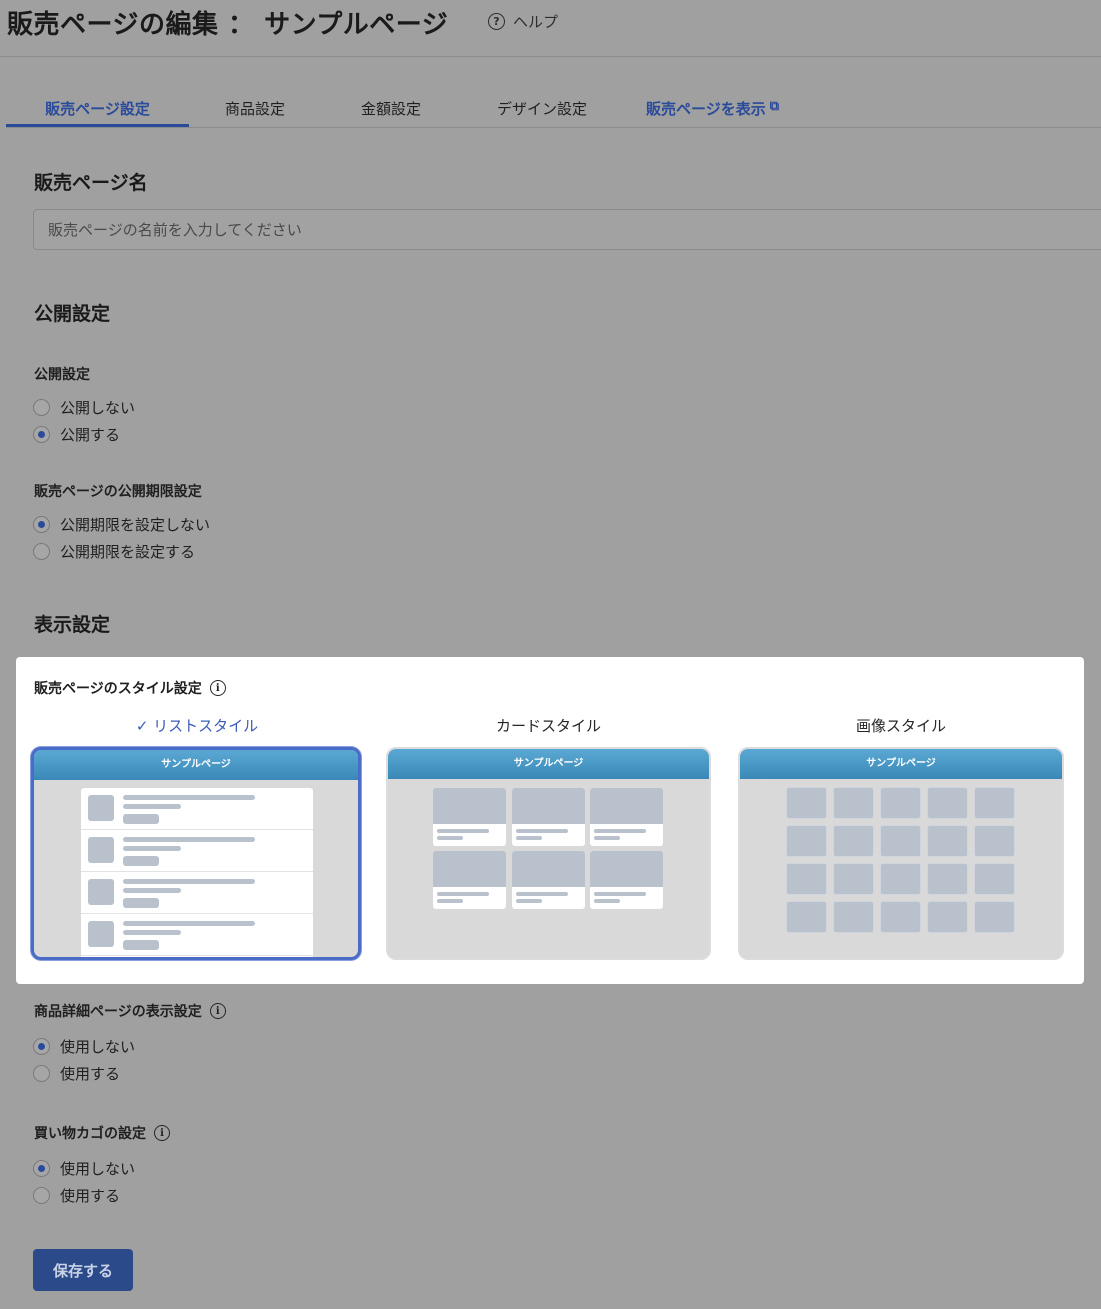 The height and width of the screenshot is (1309, 1101). I want to click on page-name-input, so click(567, 229).